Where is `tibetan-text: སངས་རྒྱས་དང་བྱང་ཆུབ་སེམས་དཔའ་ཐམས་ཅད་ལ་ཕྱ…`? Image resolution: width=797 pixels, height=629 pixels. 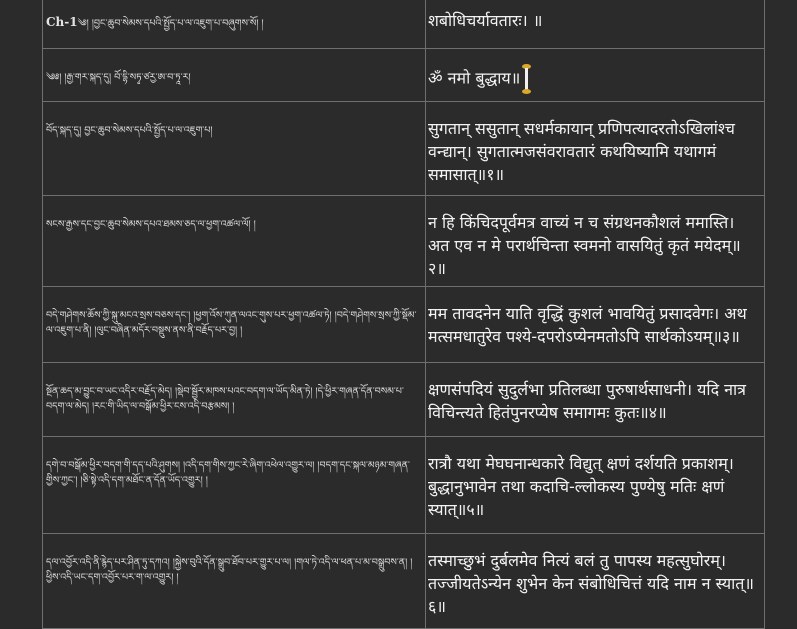 tibetan-text: སངས་རྒྱས་དང་བྱང་ཆུབ་སེམས་དཔའ་ཐམས་ཅད་ལ་ཕྱ… is located at coordinates (151, 224).